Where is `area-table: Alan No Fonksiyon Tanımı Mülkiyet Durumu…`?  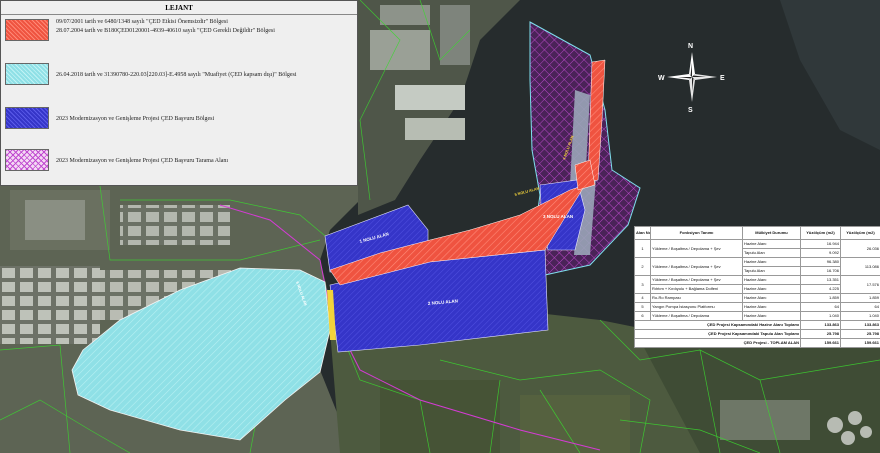
area-table: Alan No Fonksiyon Tanımı Mülkiyet Durumu… is located at coordinates (757, 287).